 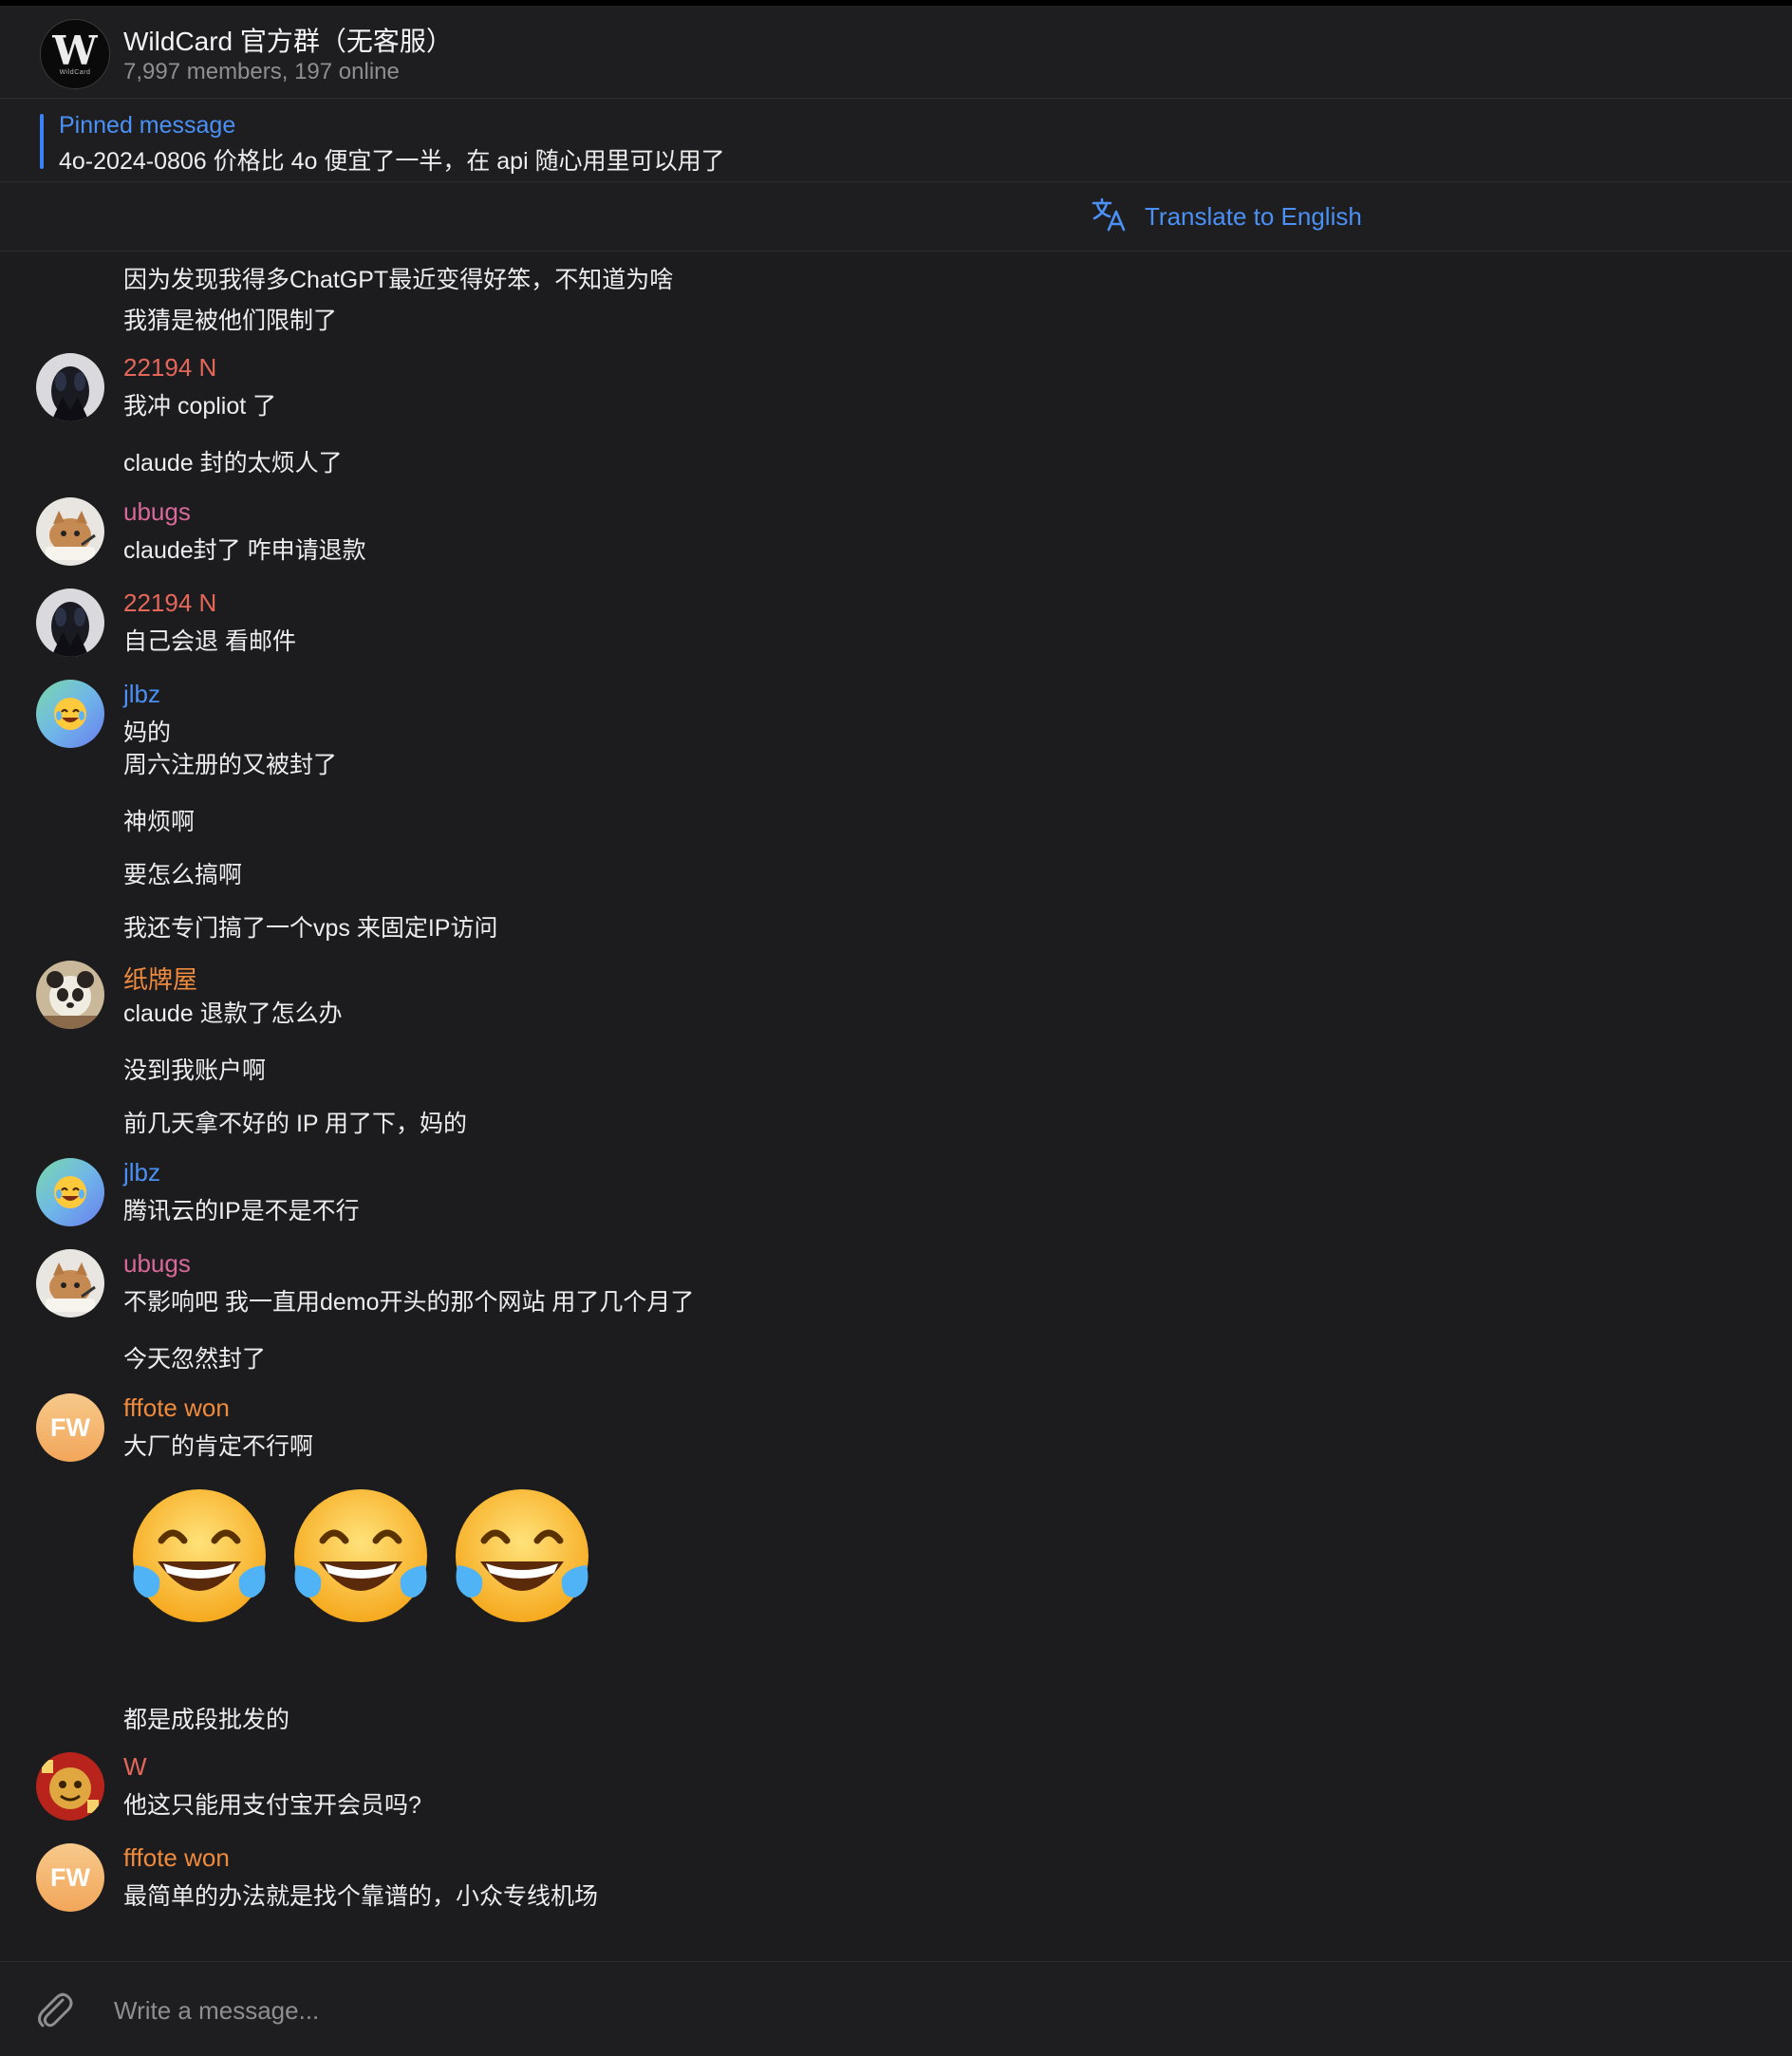 What do you see at coordinates (210, 642) in the screenshot?
I see `message-text: 自己会退 看邮件` at bounding box center [210, 642].